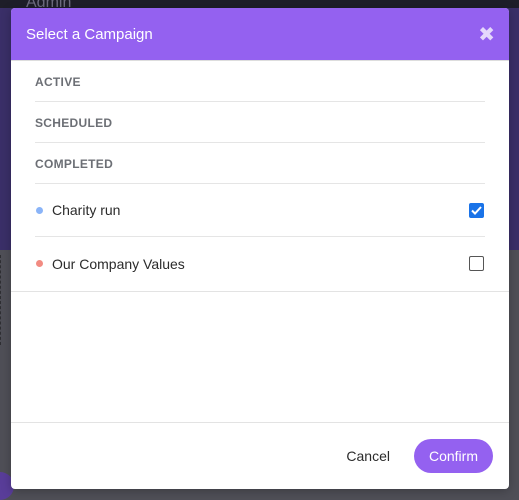 The width and height of the screenshot is (519, 500). What do you see at coordinates (368, 456) in the screenshot?
I see `cancel-button: Cancel` at bounding box center [368, 456].